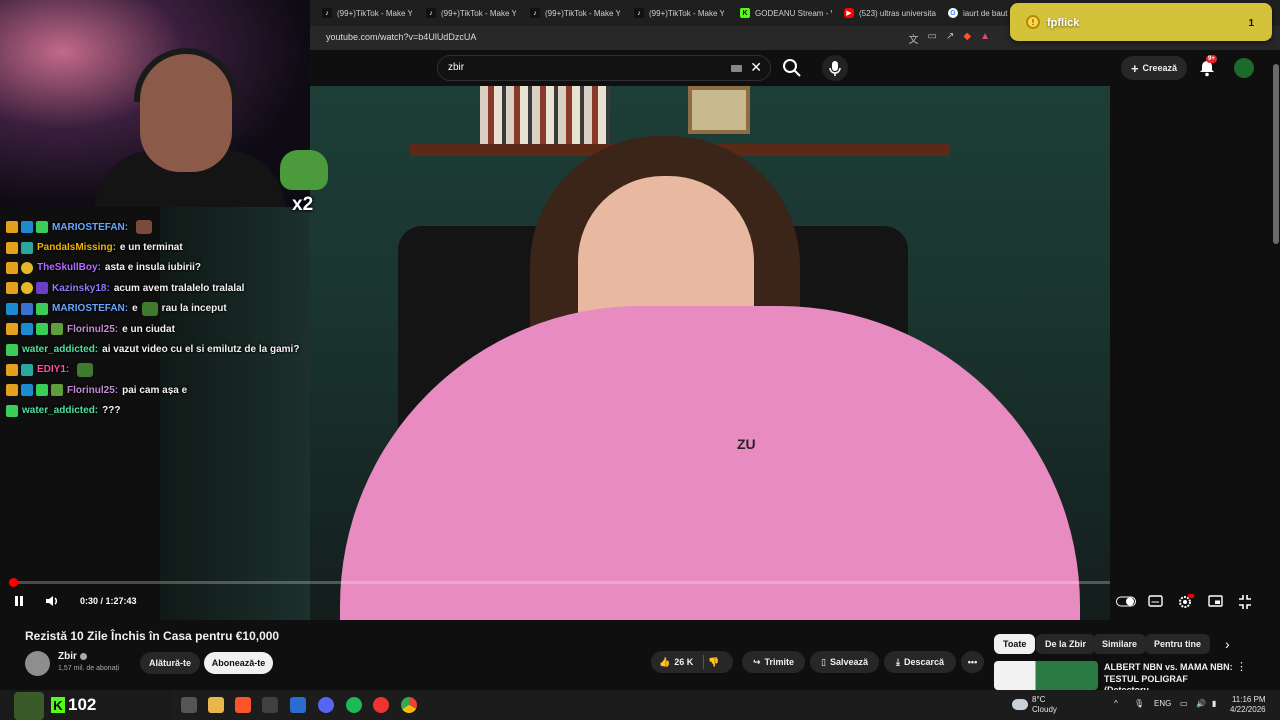  What do you see at coordinates (736, 68) in the screenshot?
I see `keyboard-icon` at bounding box center [736, 68].